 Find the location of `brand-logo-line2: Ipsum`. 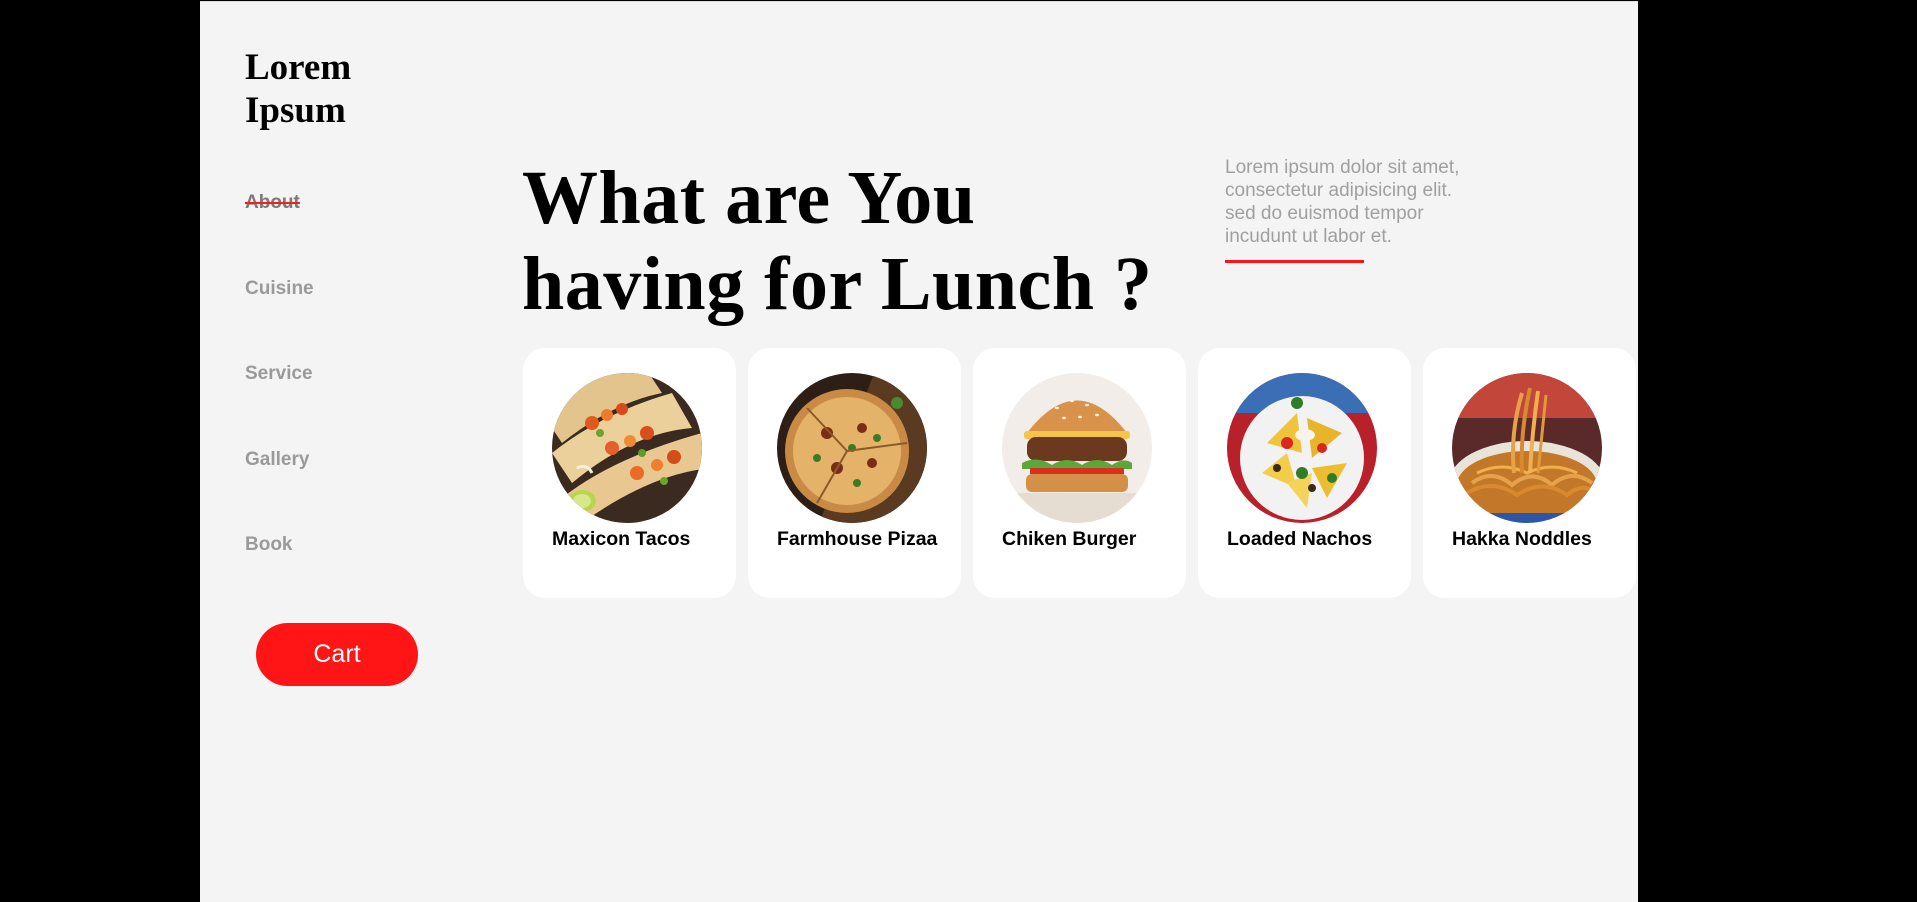

brand-logo-line2: Ipsum is located at coordinates (295, 110).